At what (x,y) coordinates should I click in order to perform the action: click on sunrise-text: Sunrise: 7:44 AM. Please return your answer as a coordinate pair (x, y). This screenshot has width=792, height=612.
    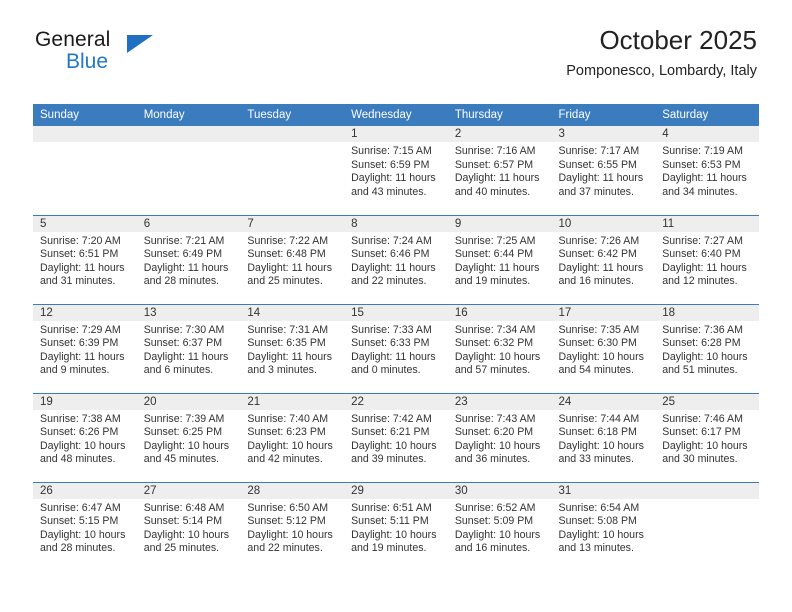
    Looking at the image, I should click on (599, 418).